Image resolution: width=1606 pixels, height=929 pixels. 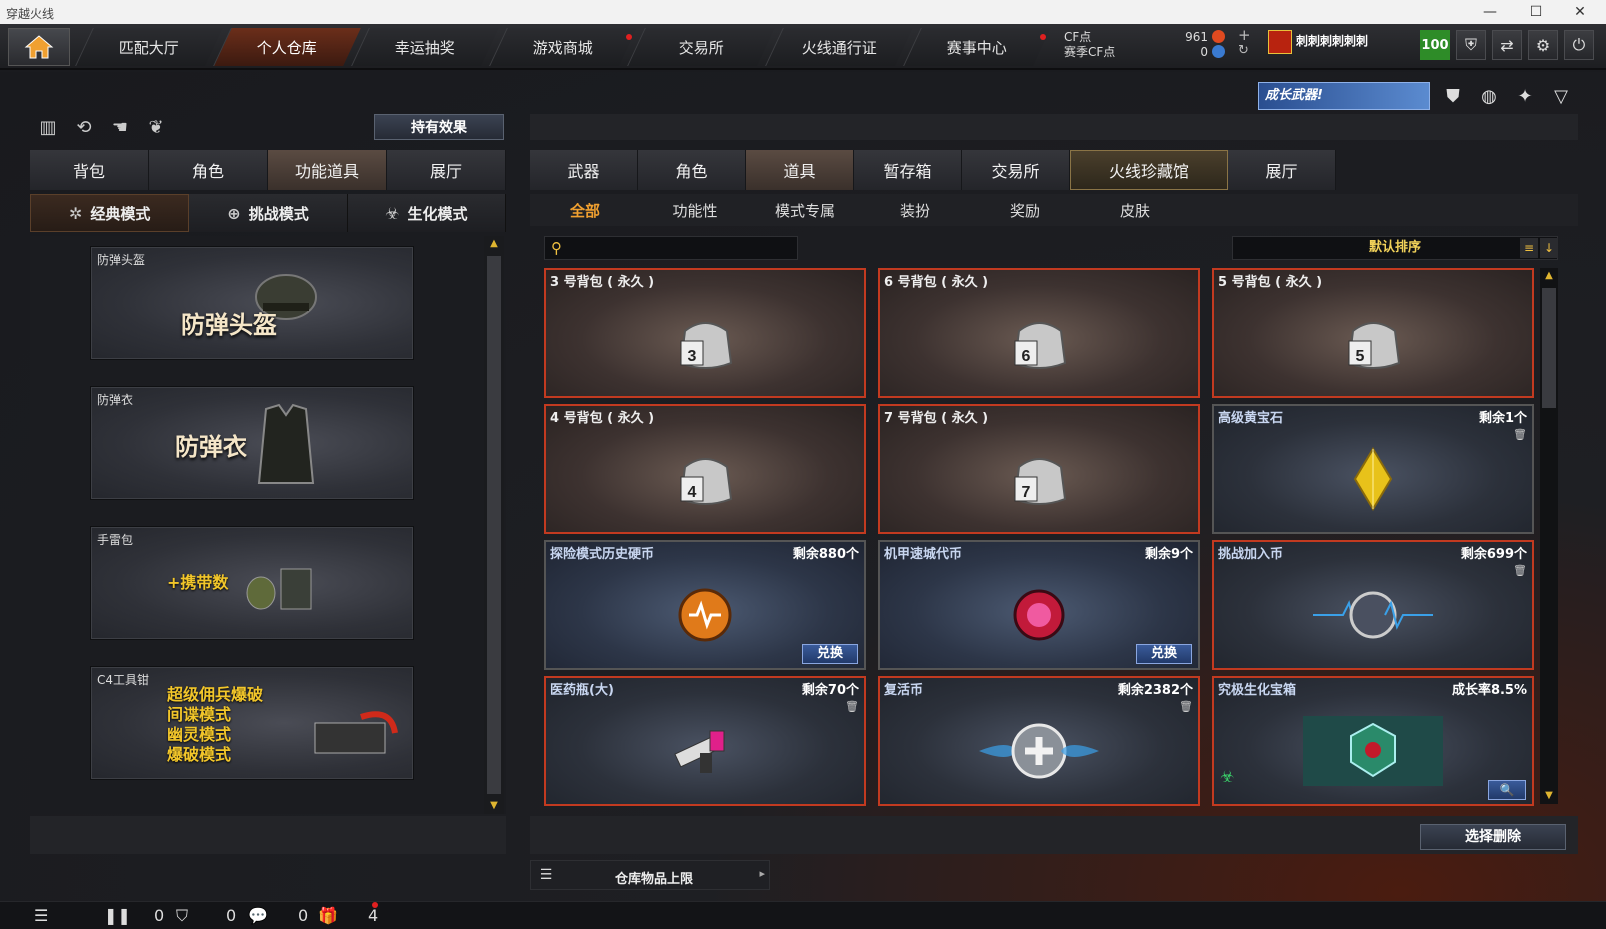 I want to click on tab-exhibit: 展厅, so click(x=1282, y=170).